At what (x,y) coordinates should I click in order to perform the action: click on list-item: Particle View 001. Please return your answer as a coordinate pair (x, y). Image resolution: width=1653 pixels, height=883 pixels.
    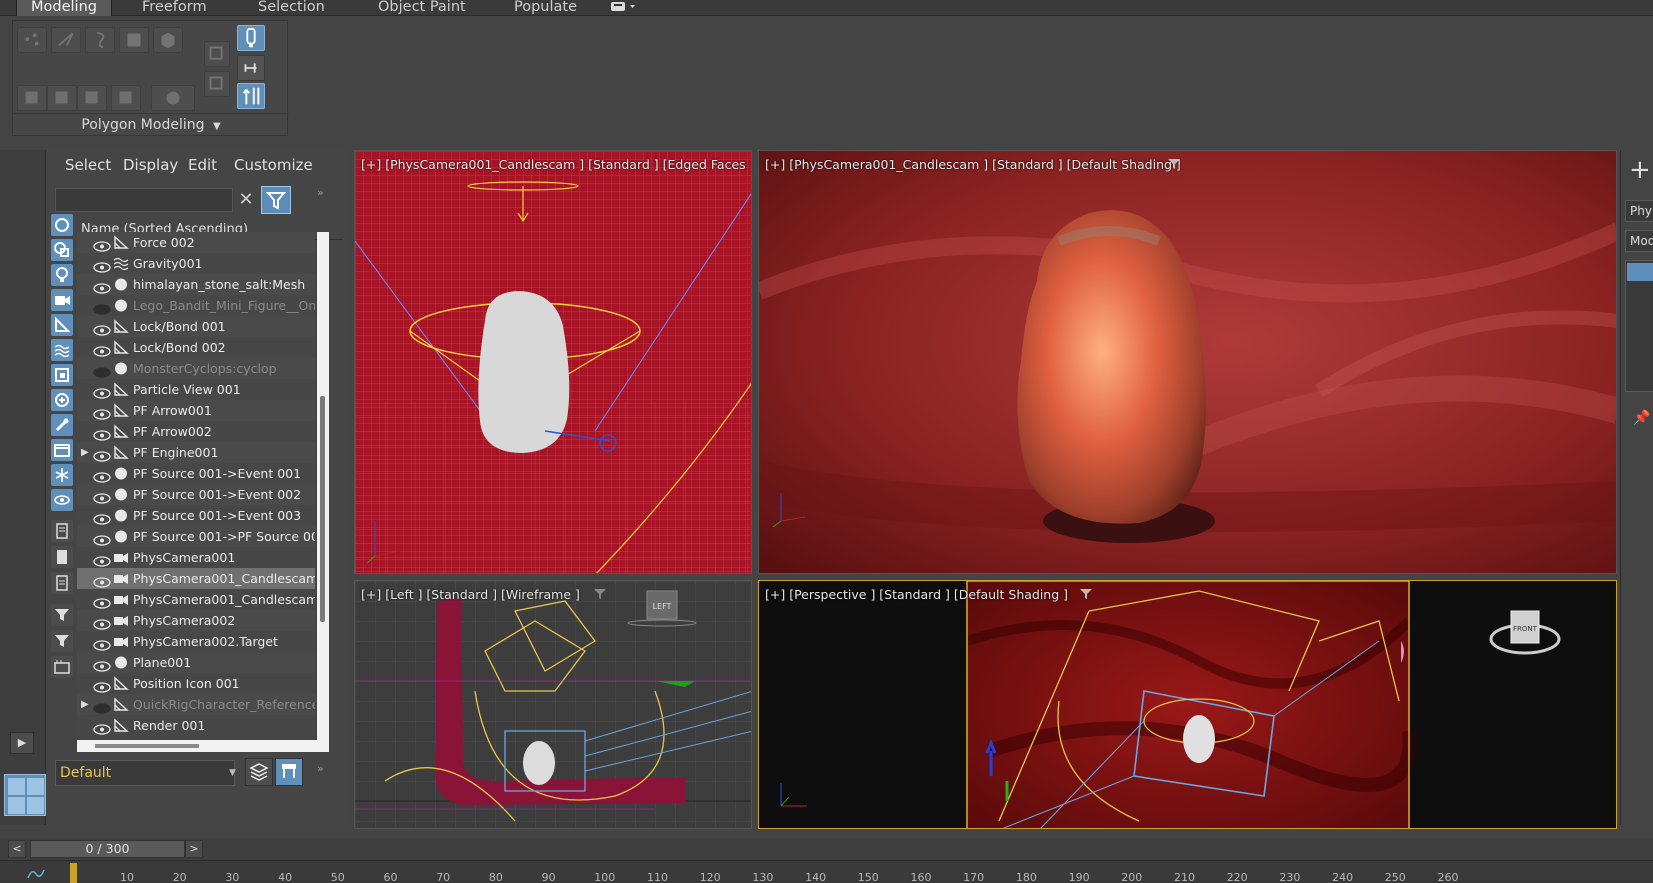
    Looking at the image, I should click on (196, 389).